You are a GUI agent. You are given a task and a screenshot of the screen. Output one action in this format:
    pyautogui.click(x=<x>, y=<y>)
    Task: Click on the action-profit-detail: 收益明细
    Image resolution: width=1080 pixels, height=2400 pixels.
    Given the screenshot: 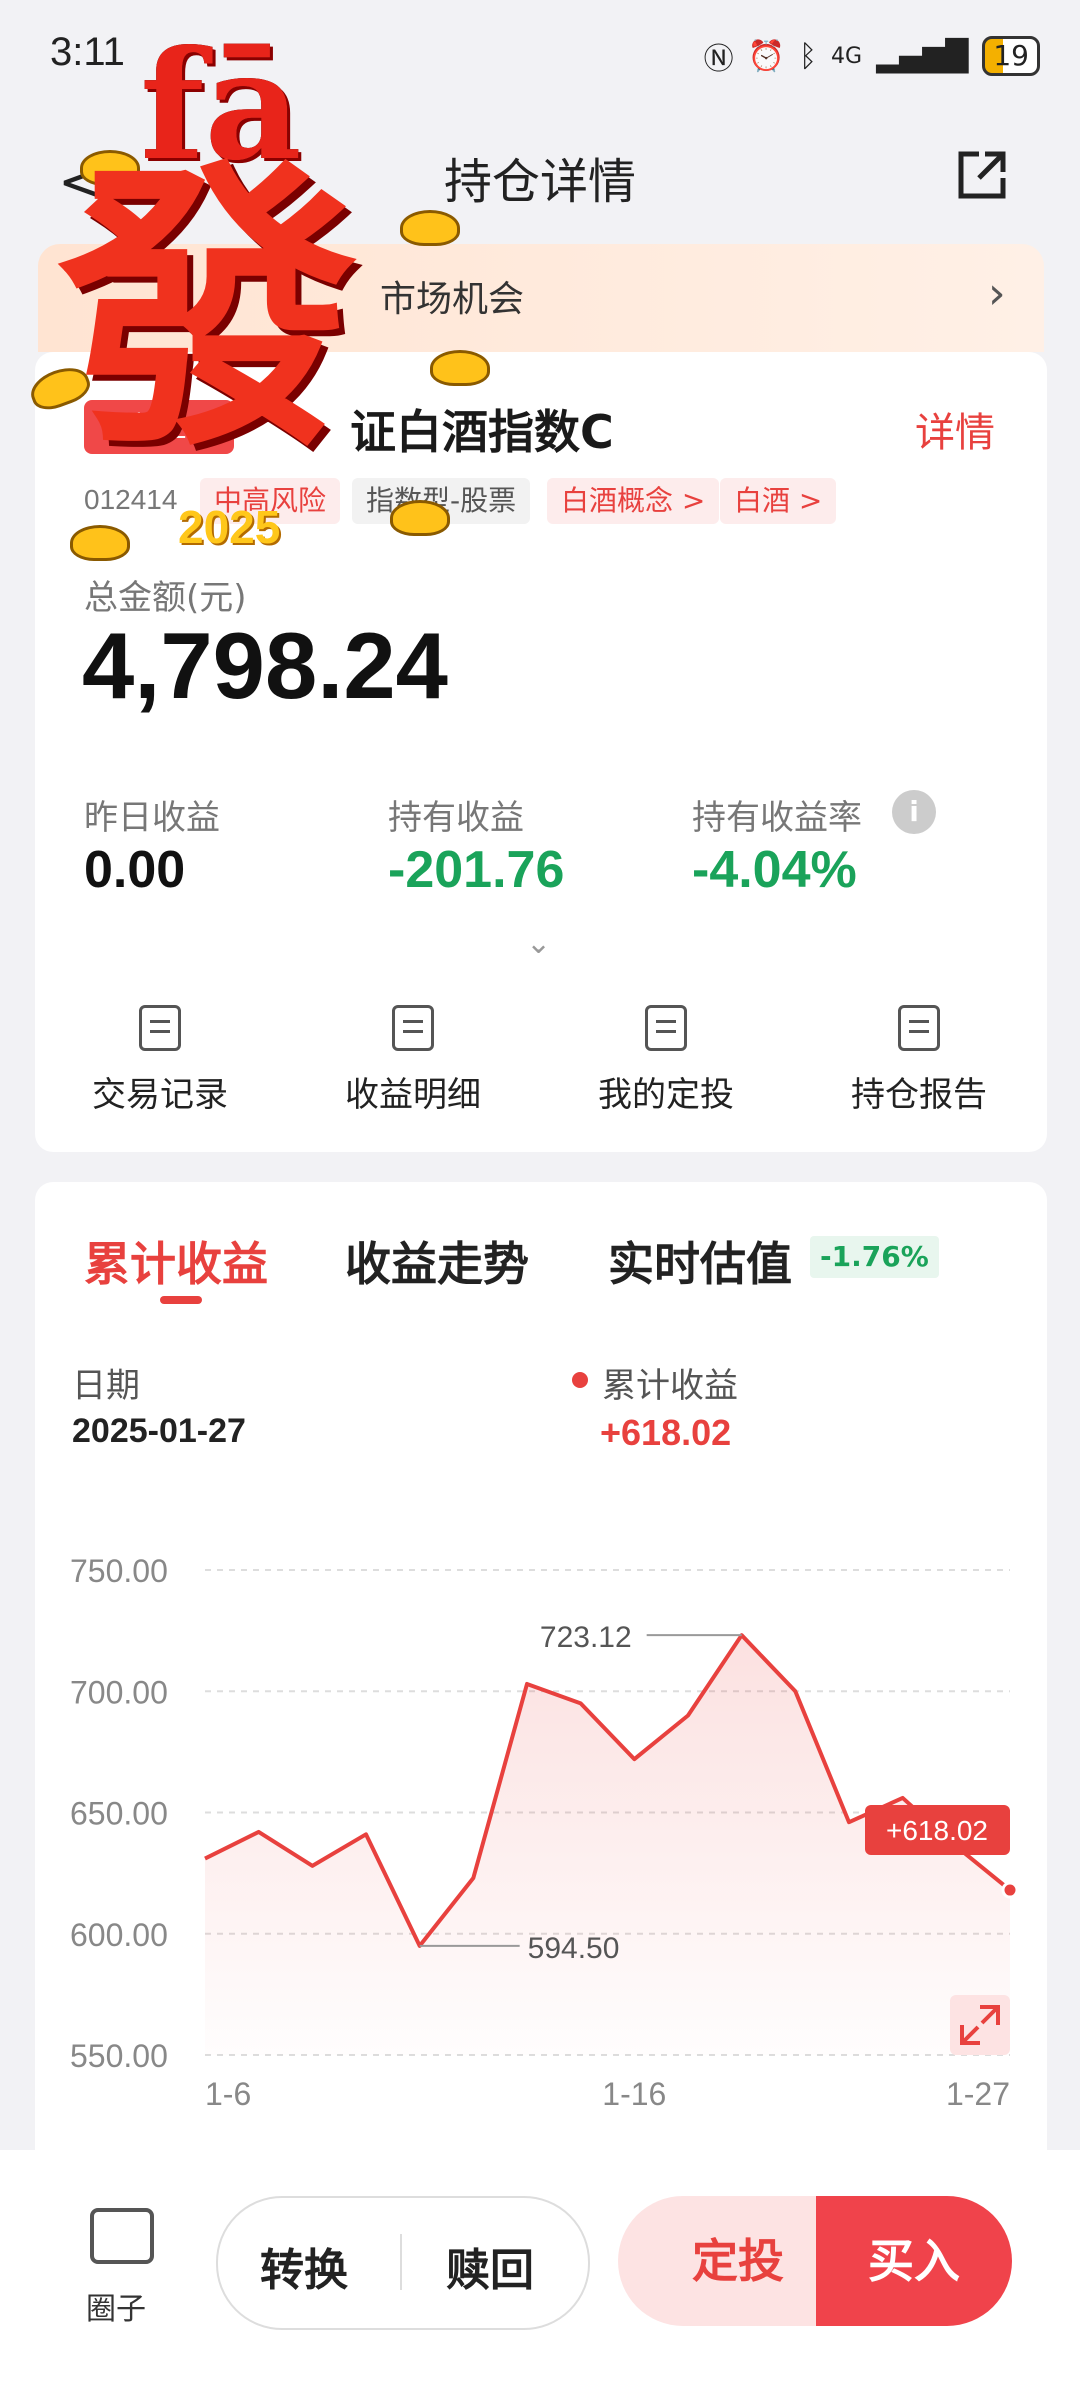 What is the action you would take?
    pyautogui.click(x=413, y=1060)
    